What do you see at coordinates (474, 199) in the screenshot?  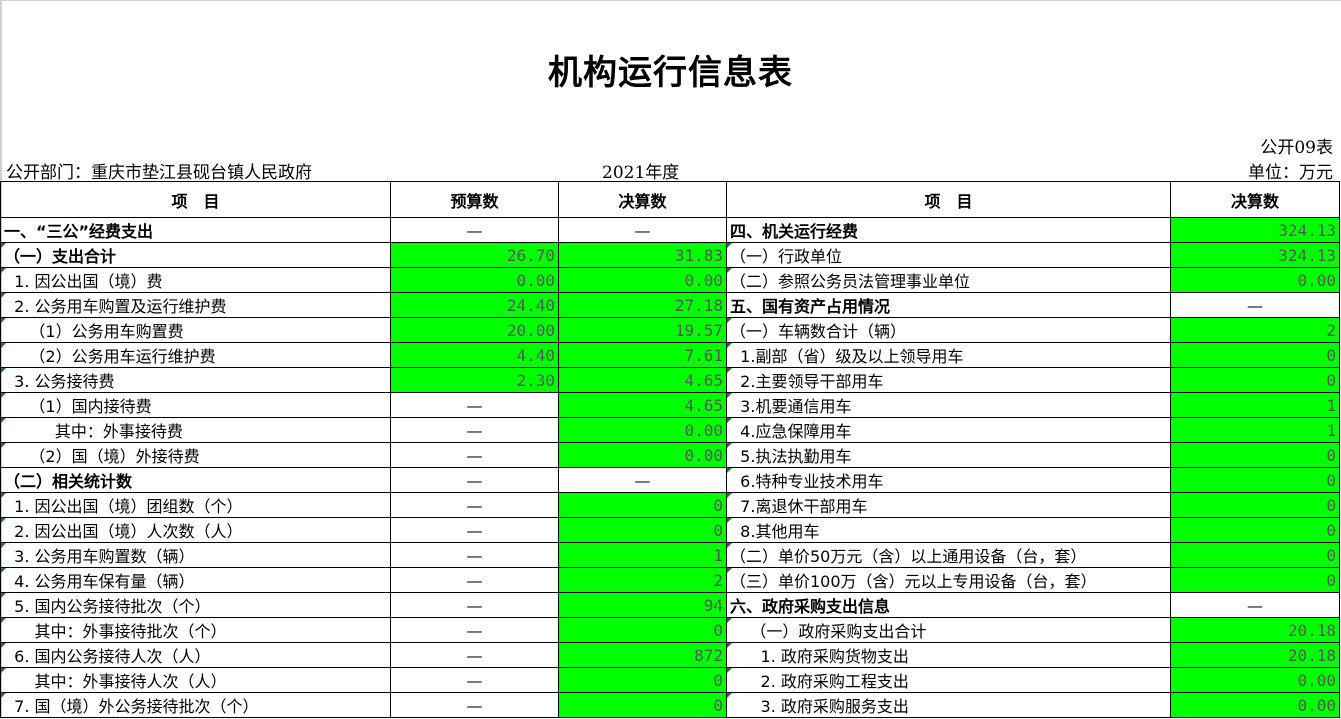 I see `header-budget: 预算数` at bounding box center [474, 199].